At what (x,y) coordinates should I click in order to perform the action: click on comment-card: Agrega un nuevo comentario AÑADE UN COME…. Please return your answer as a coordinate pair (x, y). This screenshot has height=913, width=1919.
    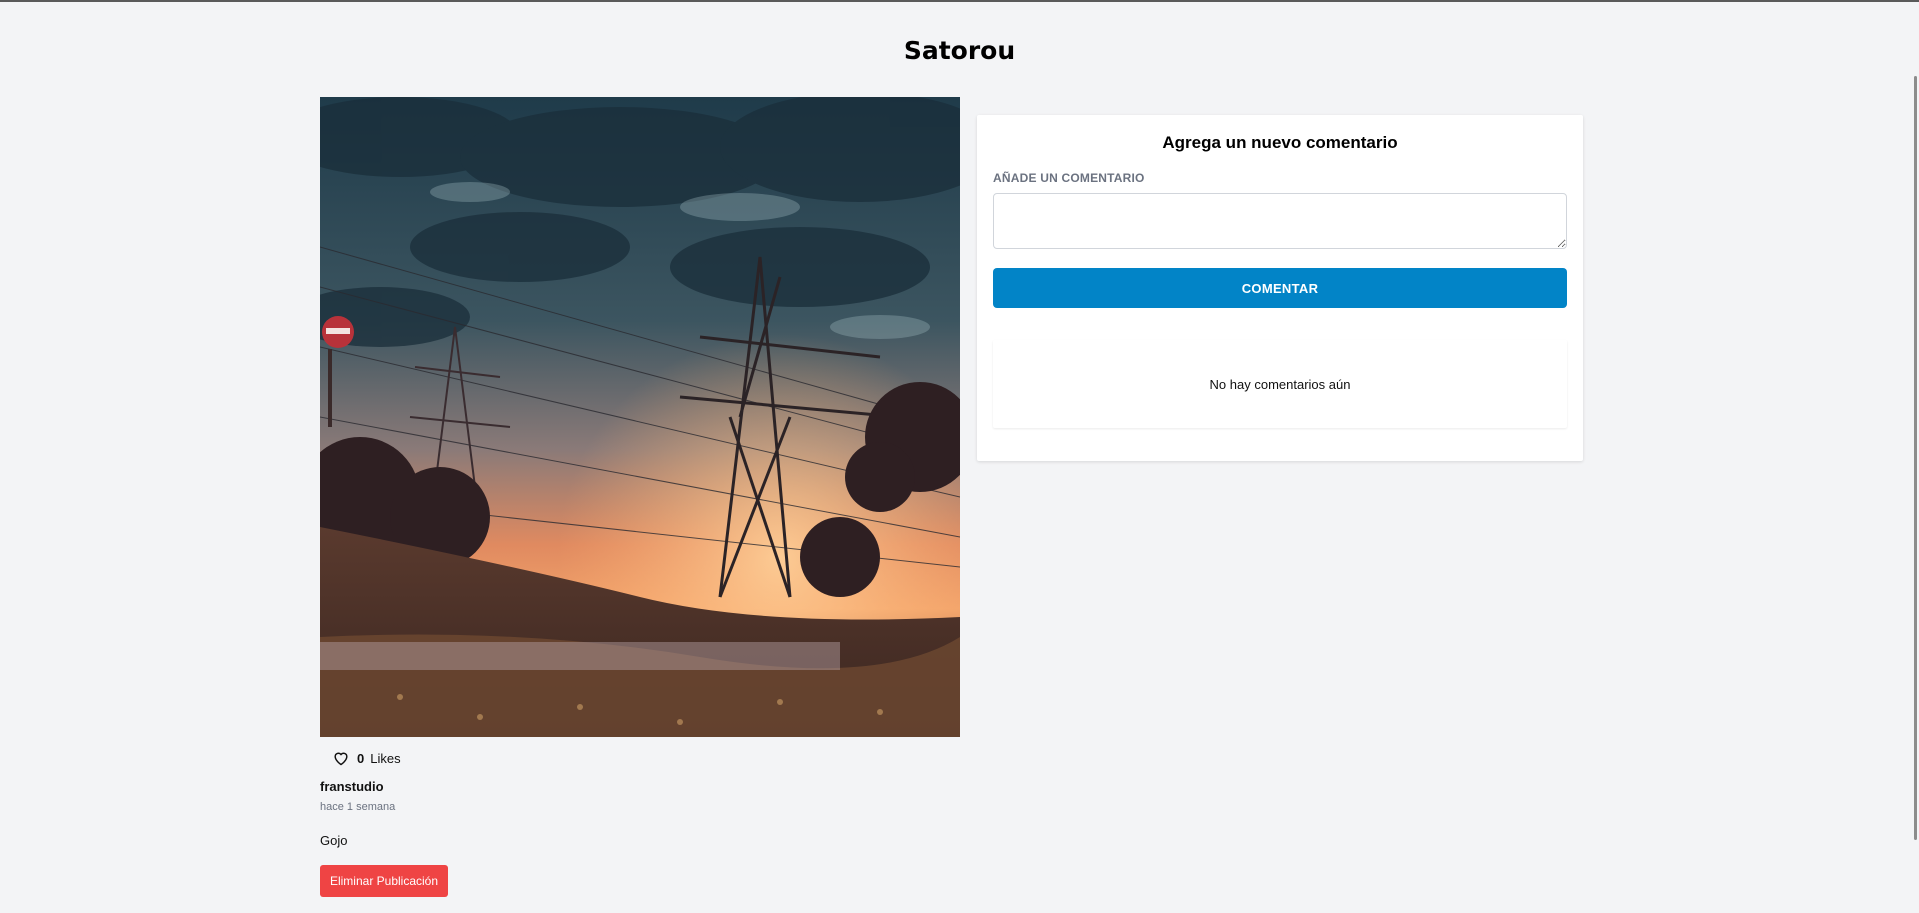
    Looking at the image, I should click on (1280, 288).